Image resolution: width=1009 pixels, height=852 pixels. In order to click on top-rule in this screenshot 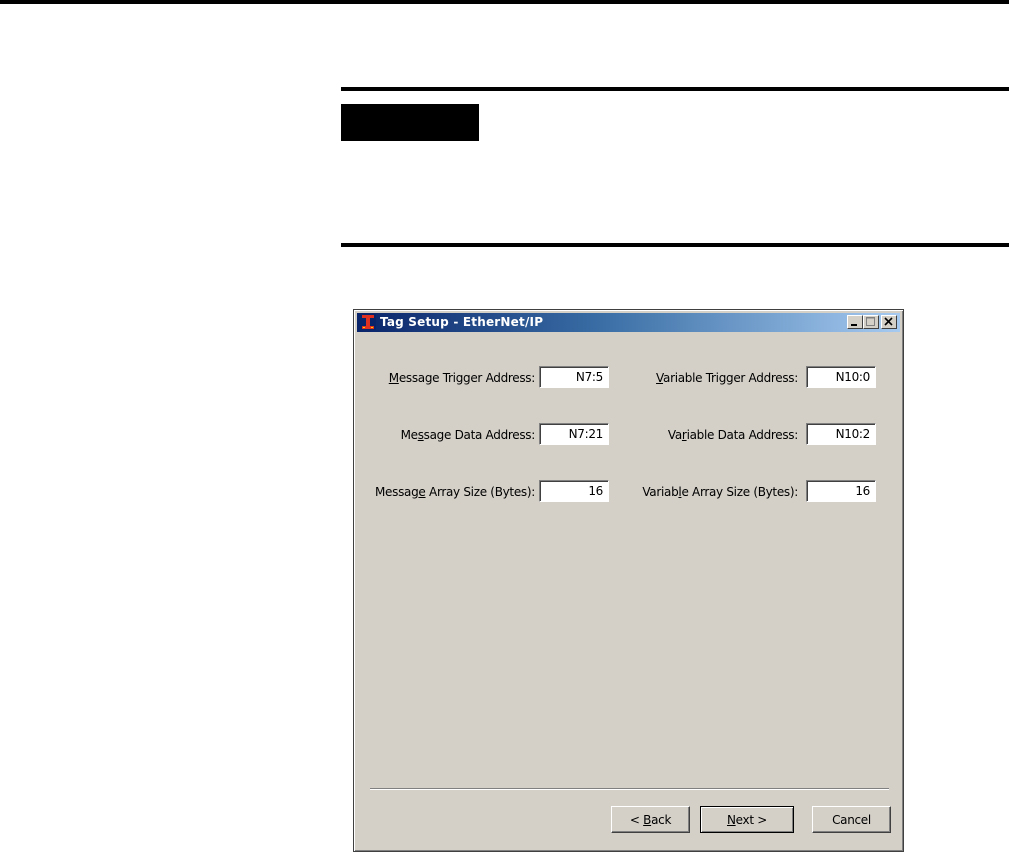, I will do `click(504, 2)`.